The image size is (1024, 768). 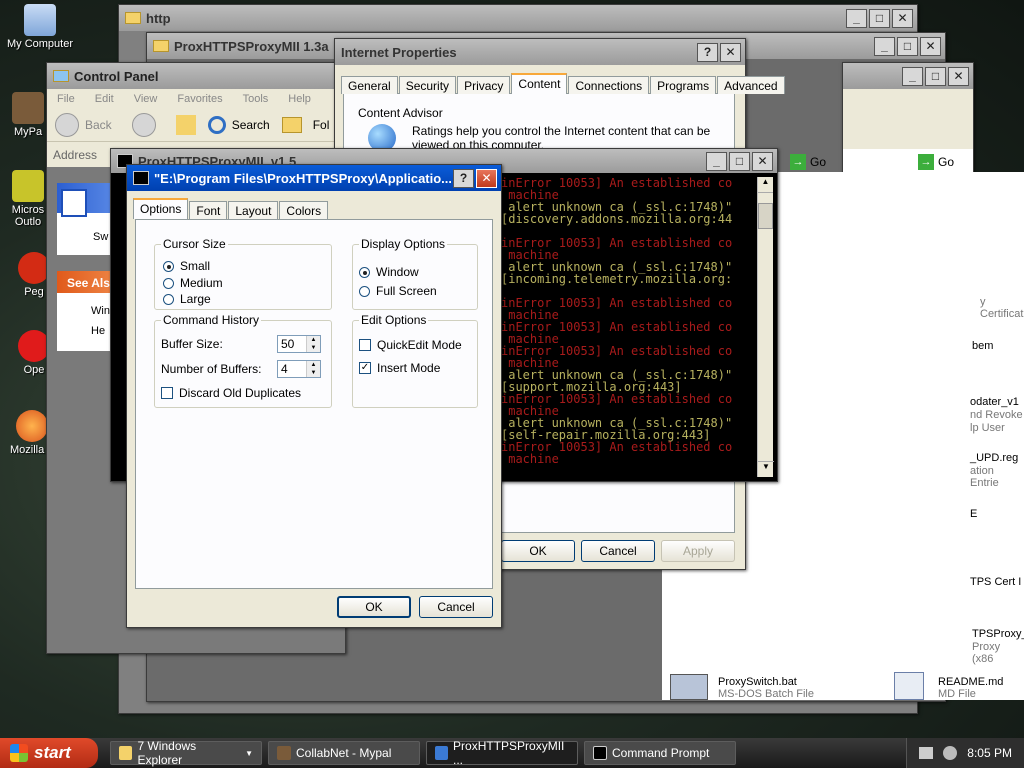 What do you see at coordinates (539, 83) in the screenshot?
I see `tab-content: Content` at bounding box center [539, 83].